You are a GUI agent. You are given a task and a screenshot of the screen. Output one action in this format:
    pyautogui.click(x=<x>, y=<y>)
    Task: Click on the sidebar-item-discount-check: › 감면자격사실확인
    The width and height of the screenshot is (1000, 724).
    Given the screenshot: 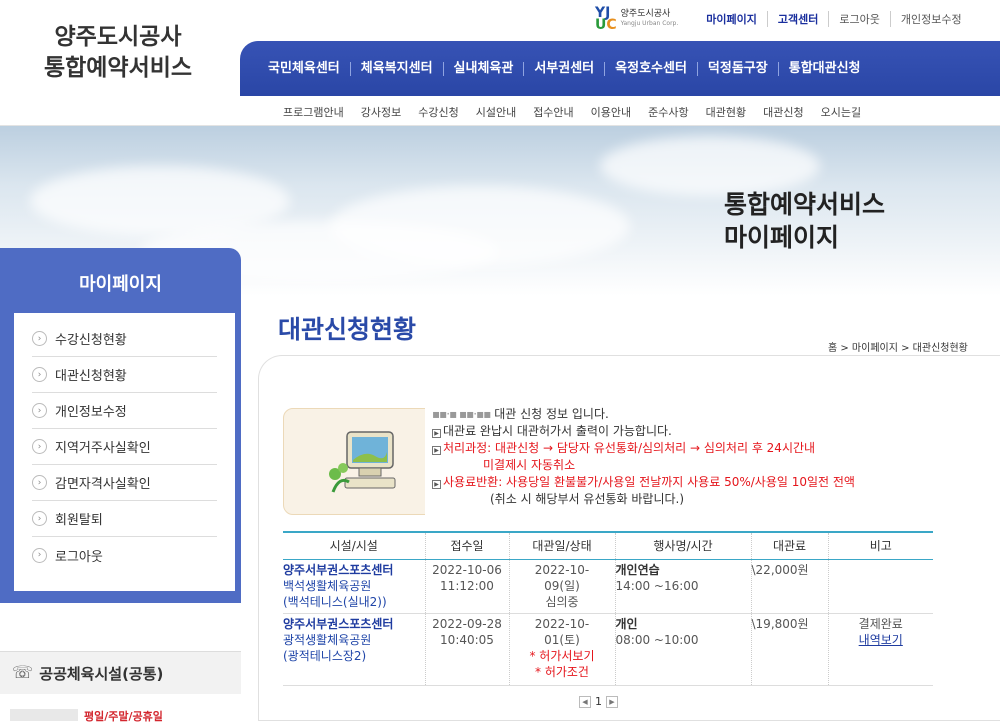 What is the action you would take?
    pyautogui.click(x=124, y=483)
    